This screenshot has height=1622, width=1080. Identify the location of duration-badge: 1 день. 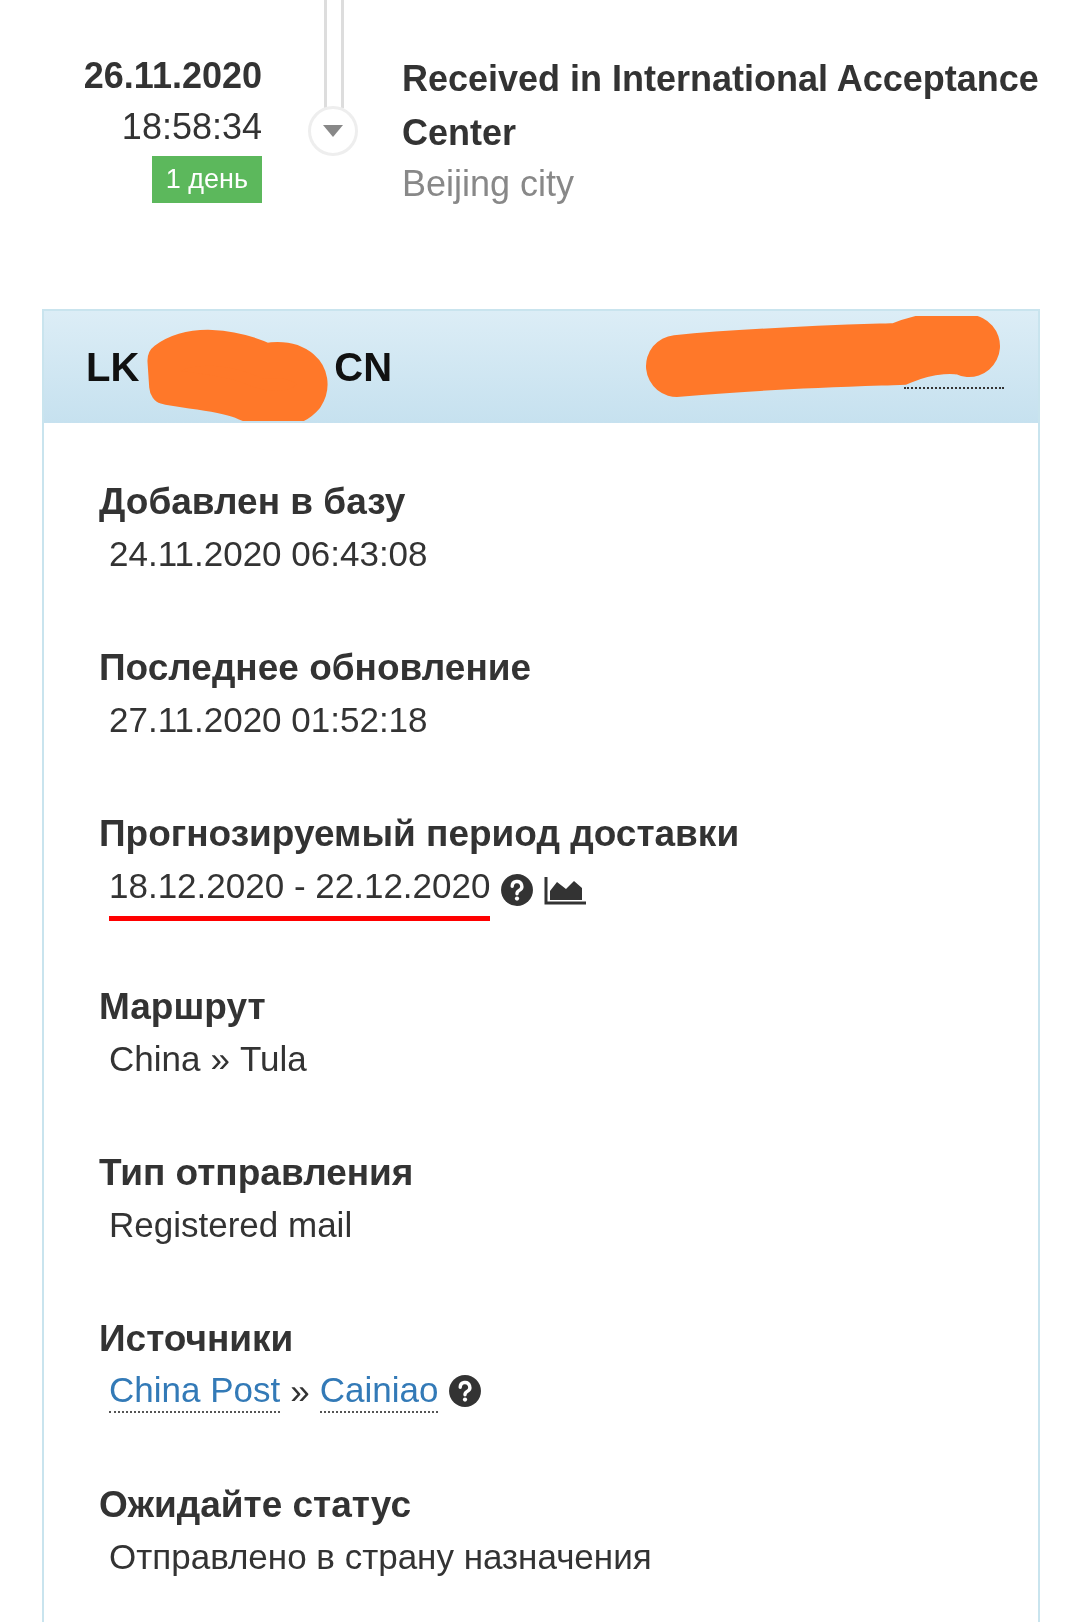
(206, 179).